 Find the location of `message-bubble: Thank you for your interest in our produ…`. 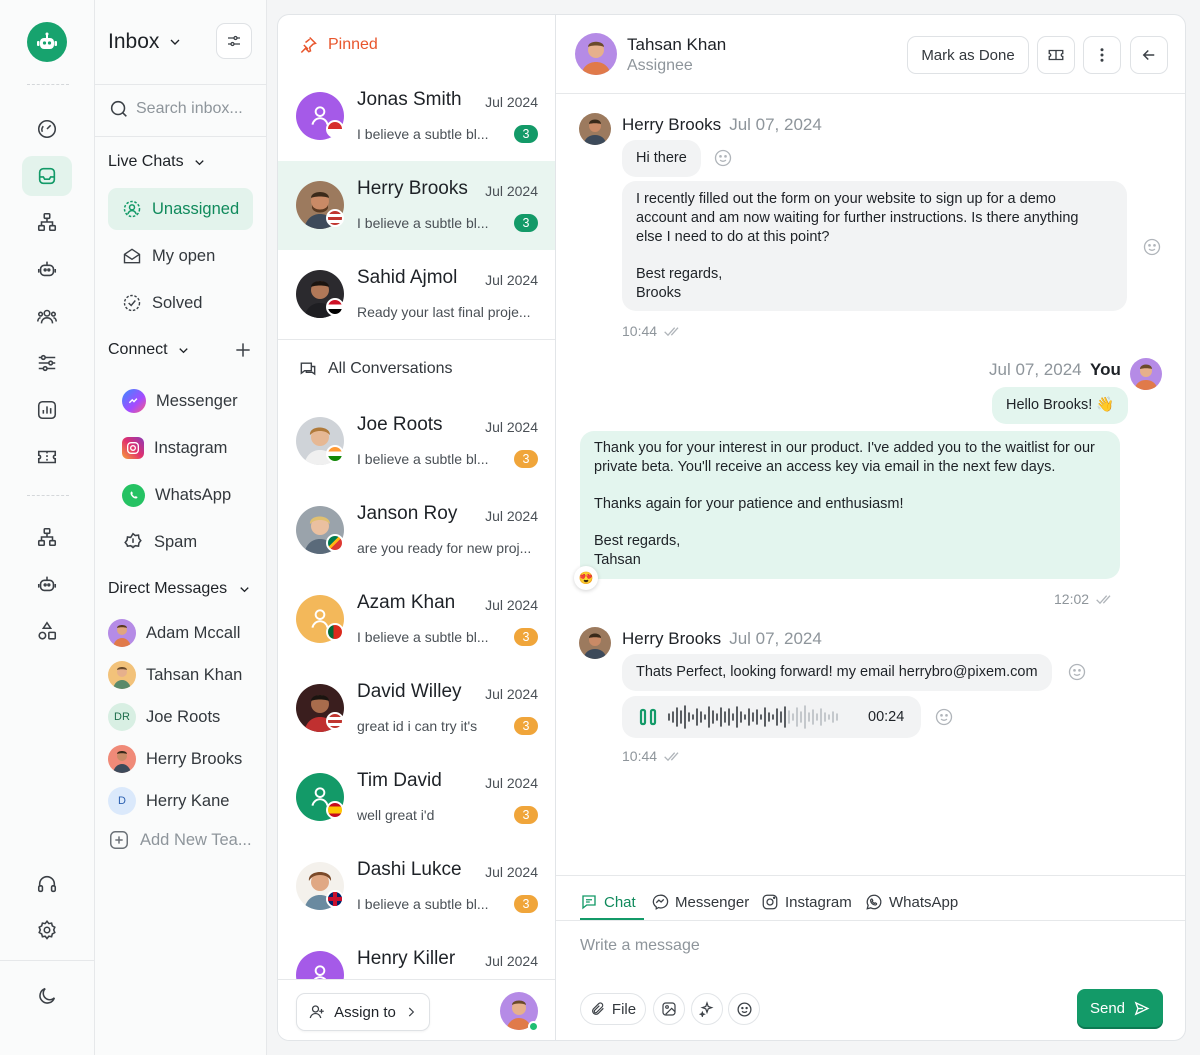

message-bubble: Thank you for your interest in our produ… is located at coordinates (850, 505).